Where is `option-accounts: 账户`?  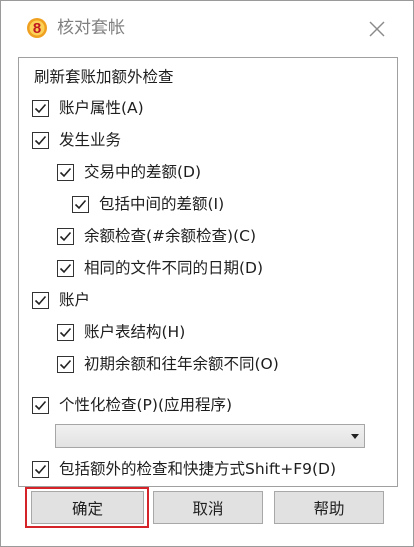 option-accounts: 账户 is located at coordinates (61, 300).